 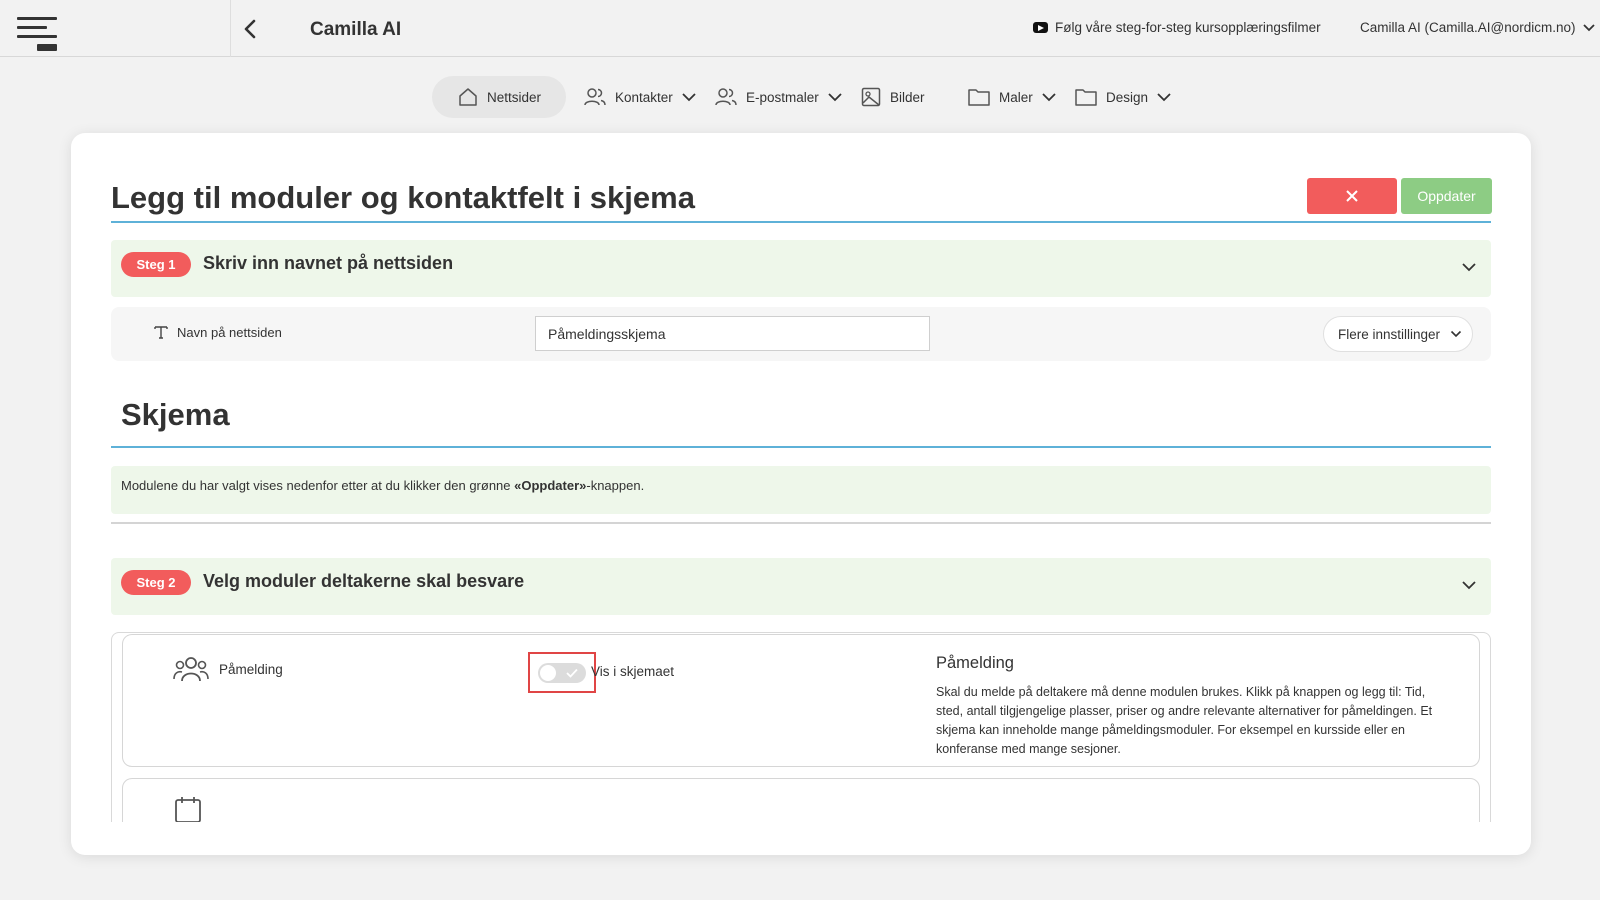 I want to click on home-icon, so click(x=468, y=97).